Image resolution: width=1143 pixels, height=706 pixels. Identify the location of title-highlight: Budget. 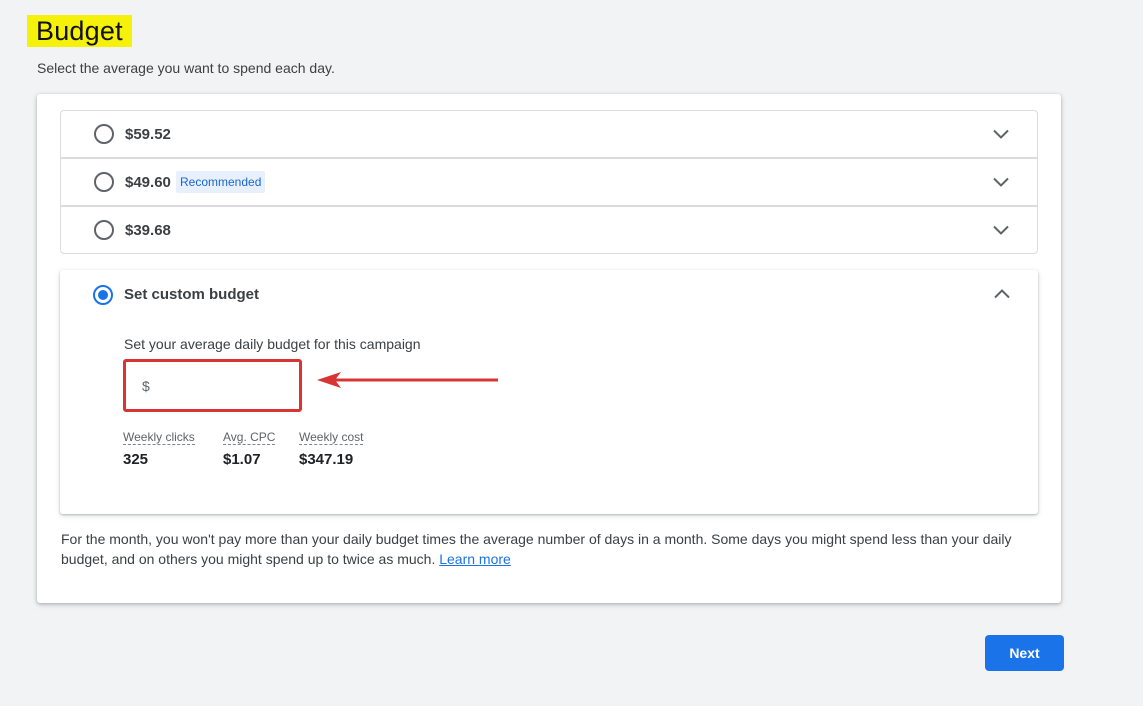
(79, 31).